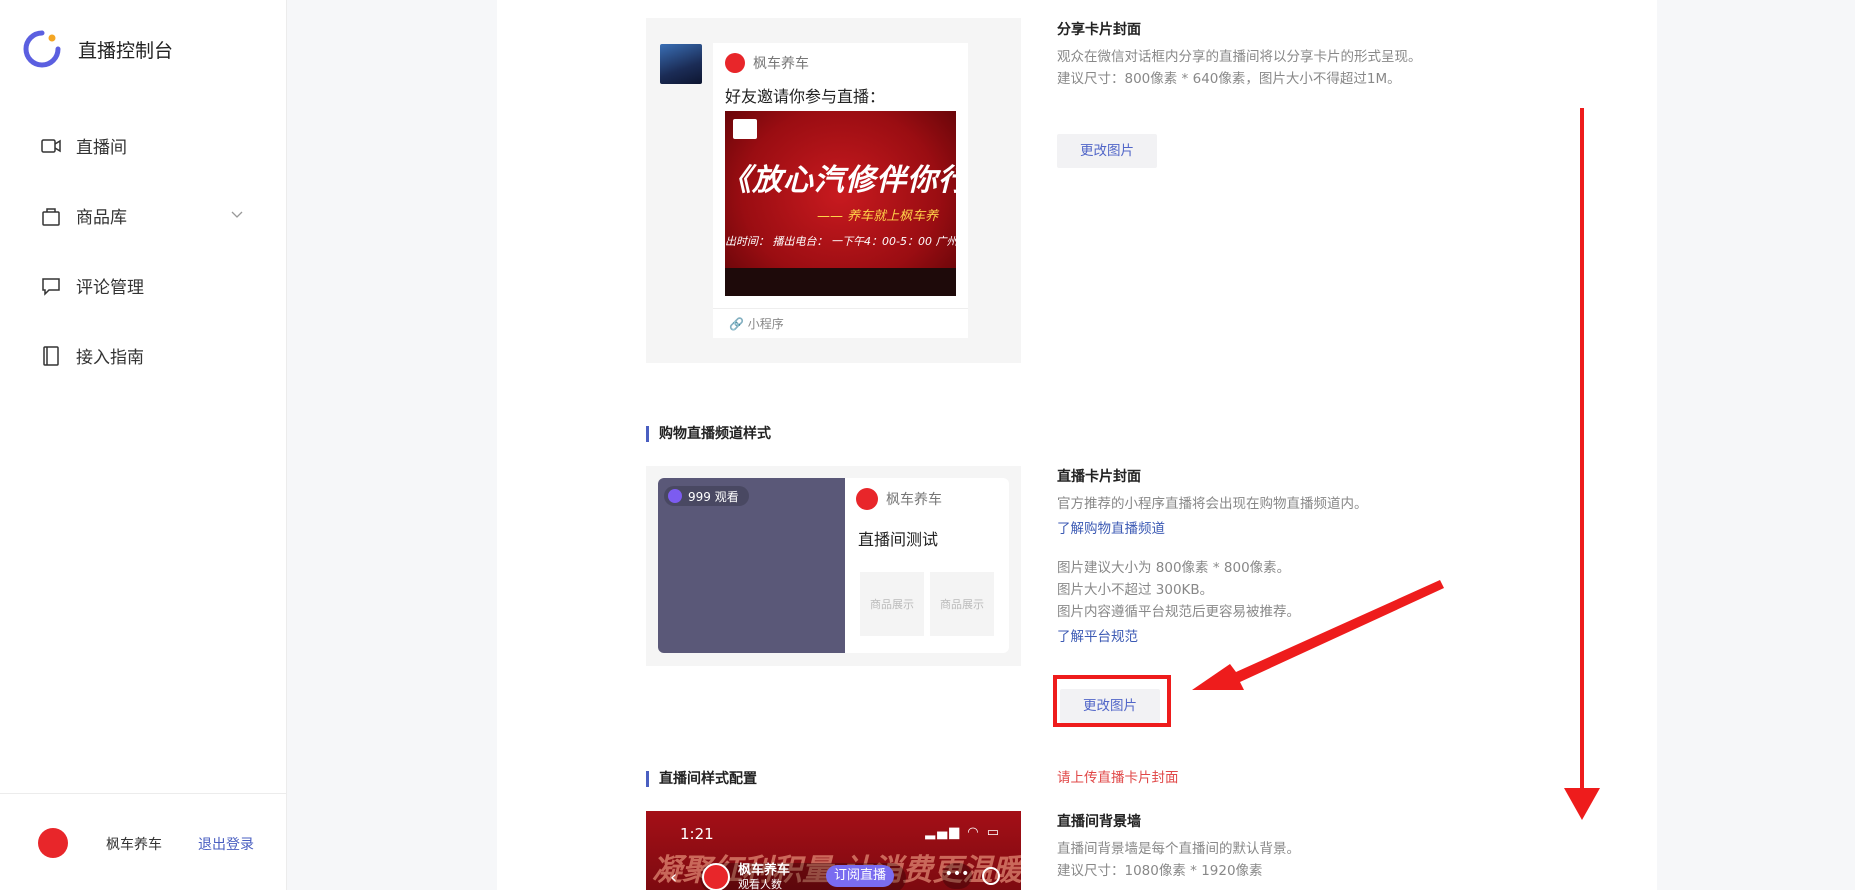  What do you see at coordinates (708, 434) in the screenshot?
I see `channel-section-title: 购物直播频道样式` at bounding box center [708, 434].